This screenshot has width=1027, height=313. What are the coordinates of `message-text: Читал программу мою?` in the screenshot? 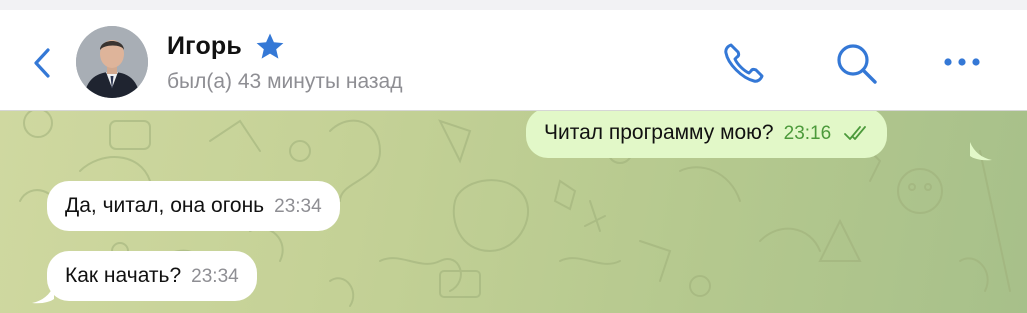 It's located at (659, 132).